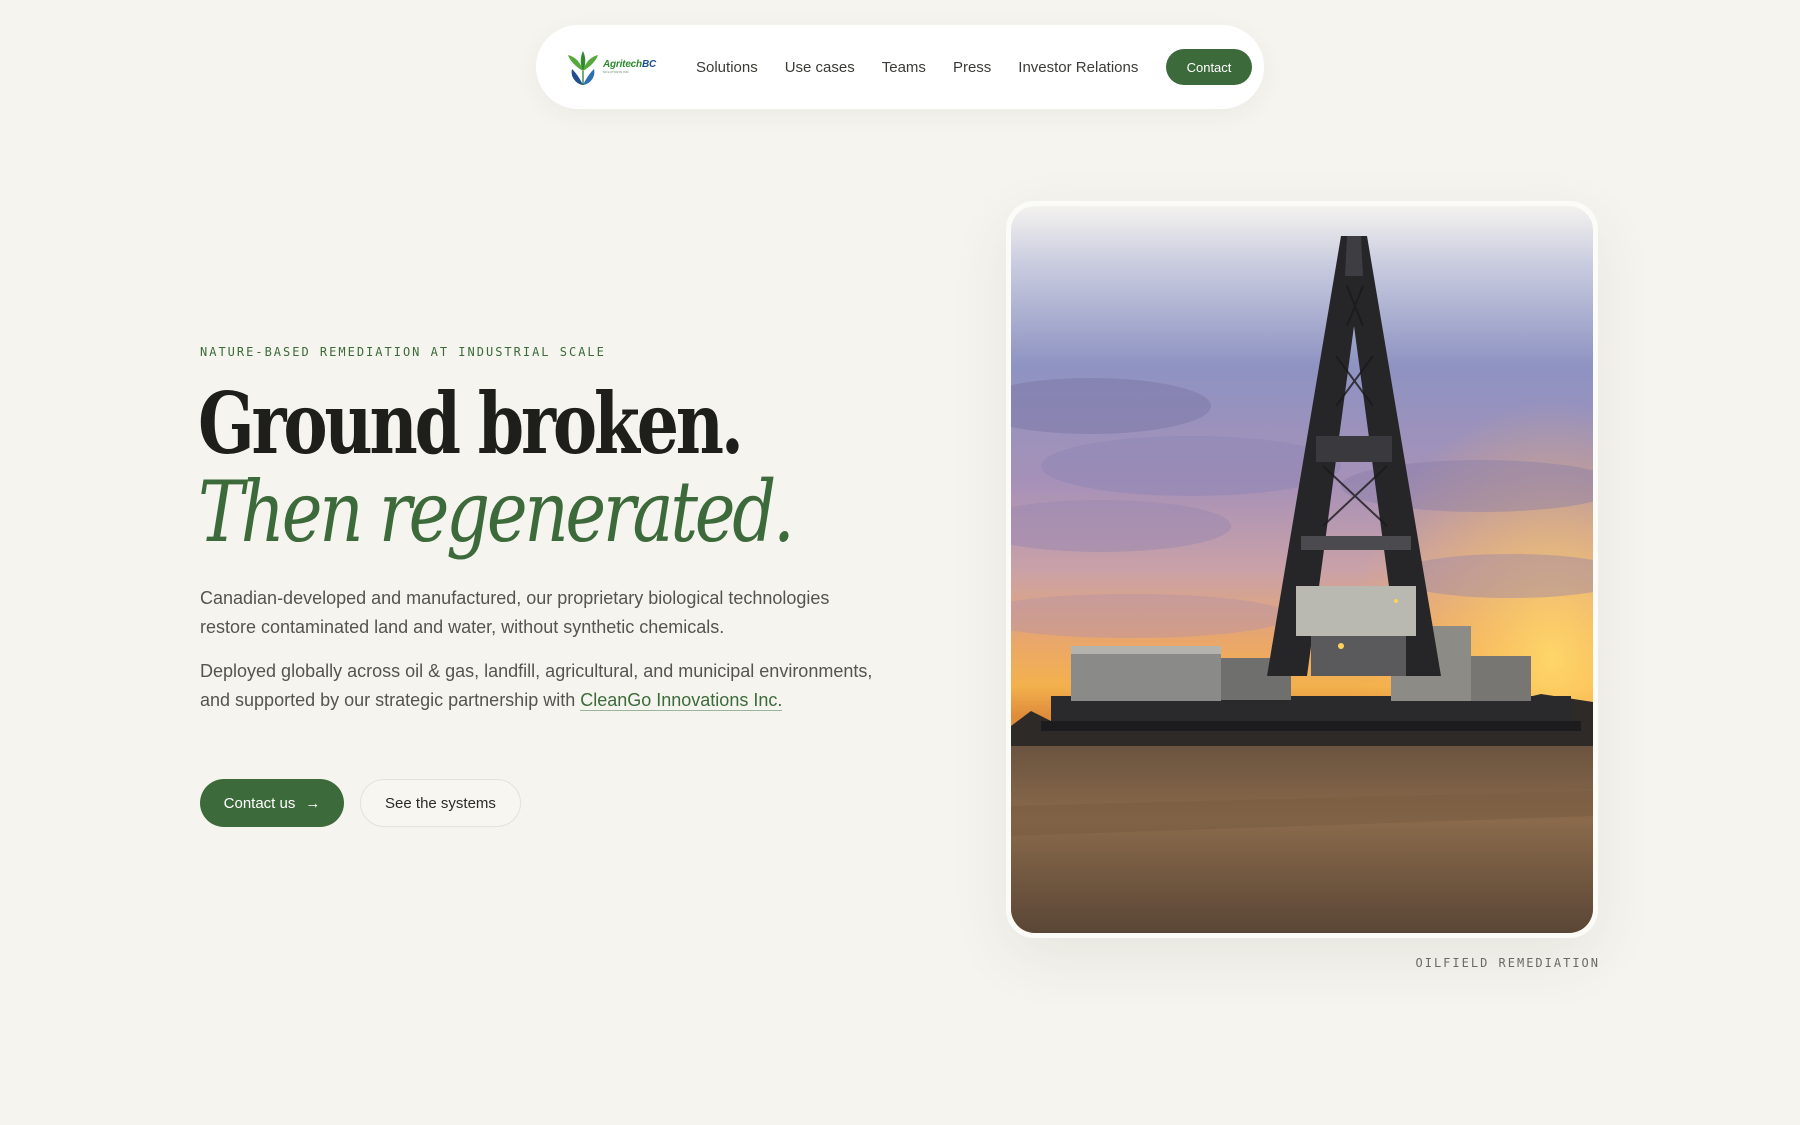  Describe the element at coordinates (904, 67) in the screenshot. I see `nav-link-teams: Teams` at that location.